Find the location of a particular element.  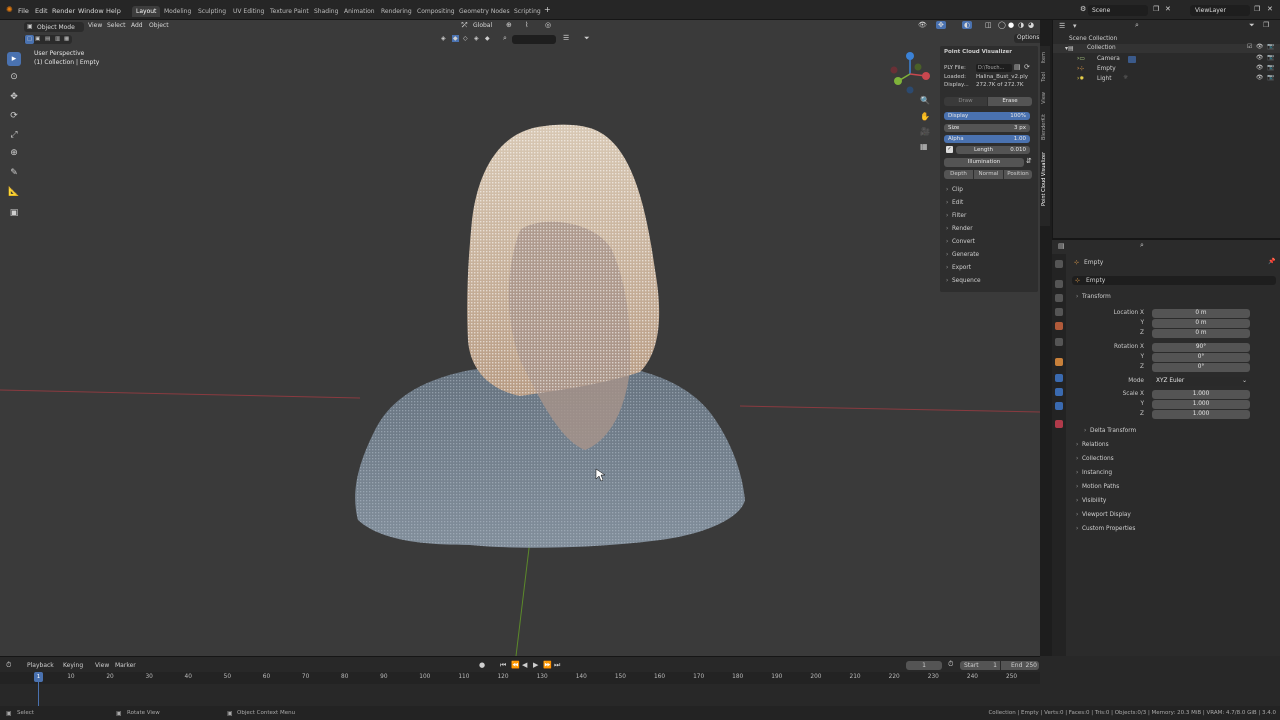

erase-button: Erase is located at coordinates (1010, 101).